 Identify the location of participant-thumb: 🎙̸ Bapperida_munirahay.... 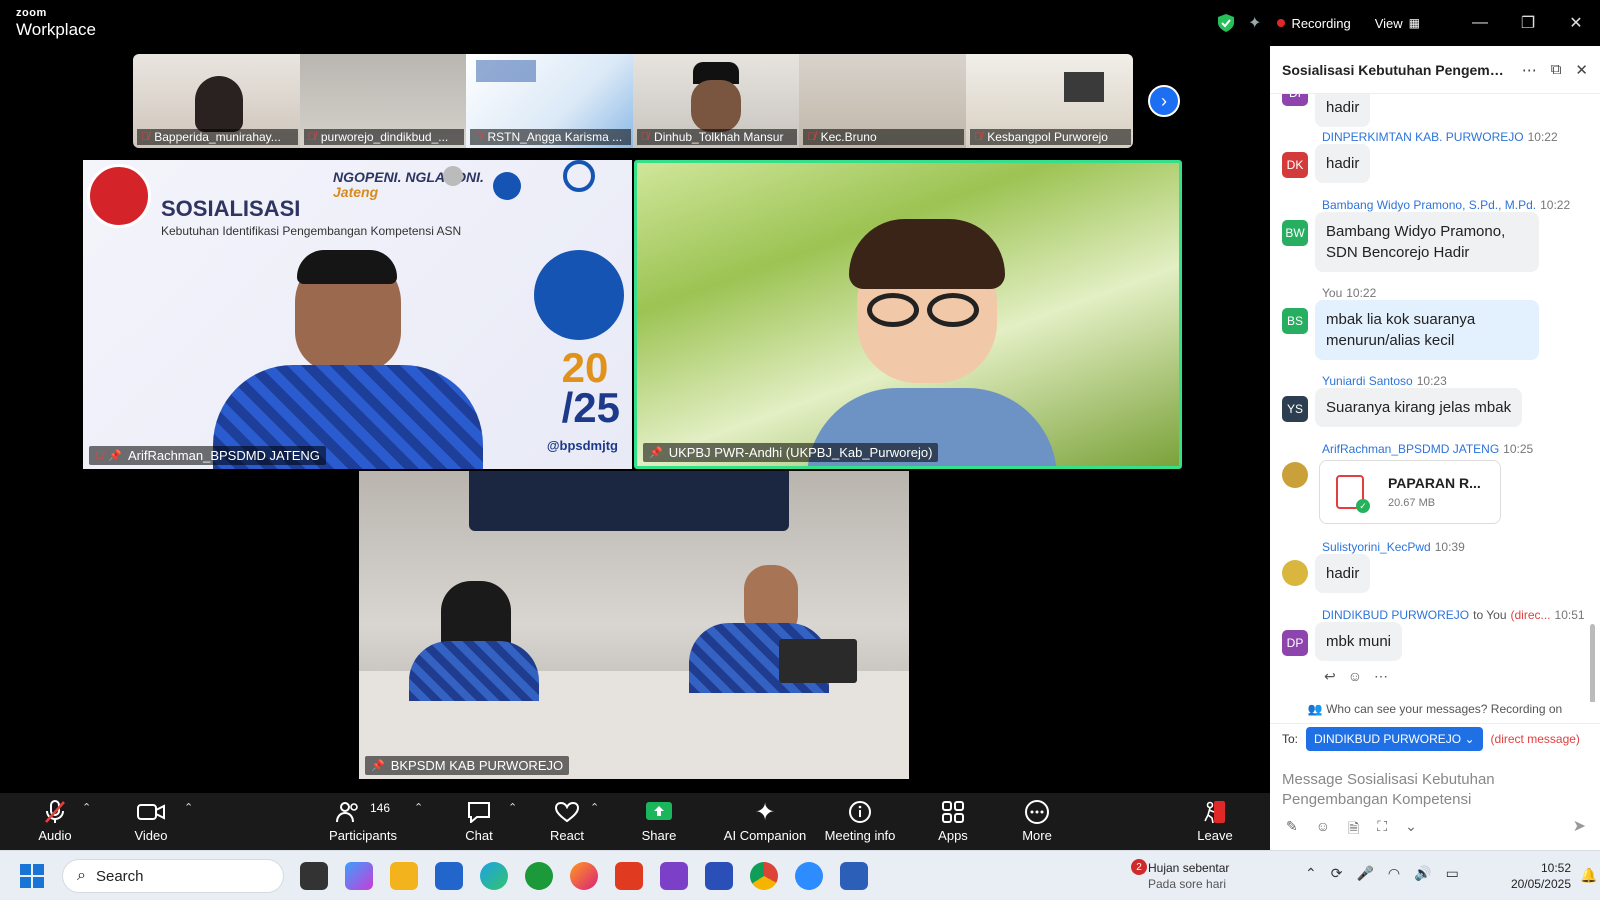
(216, 101).